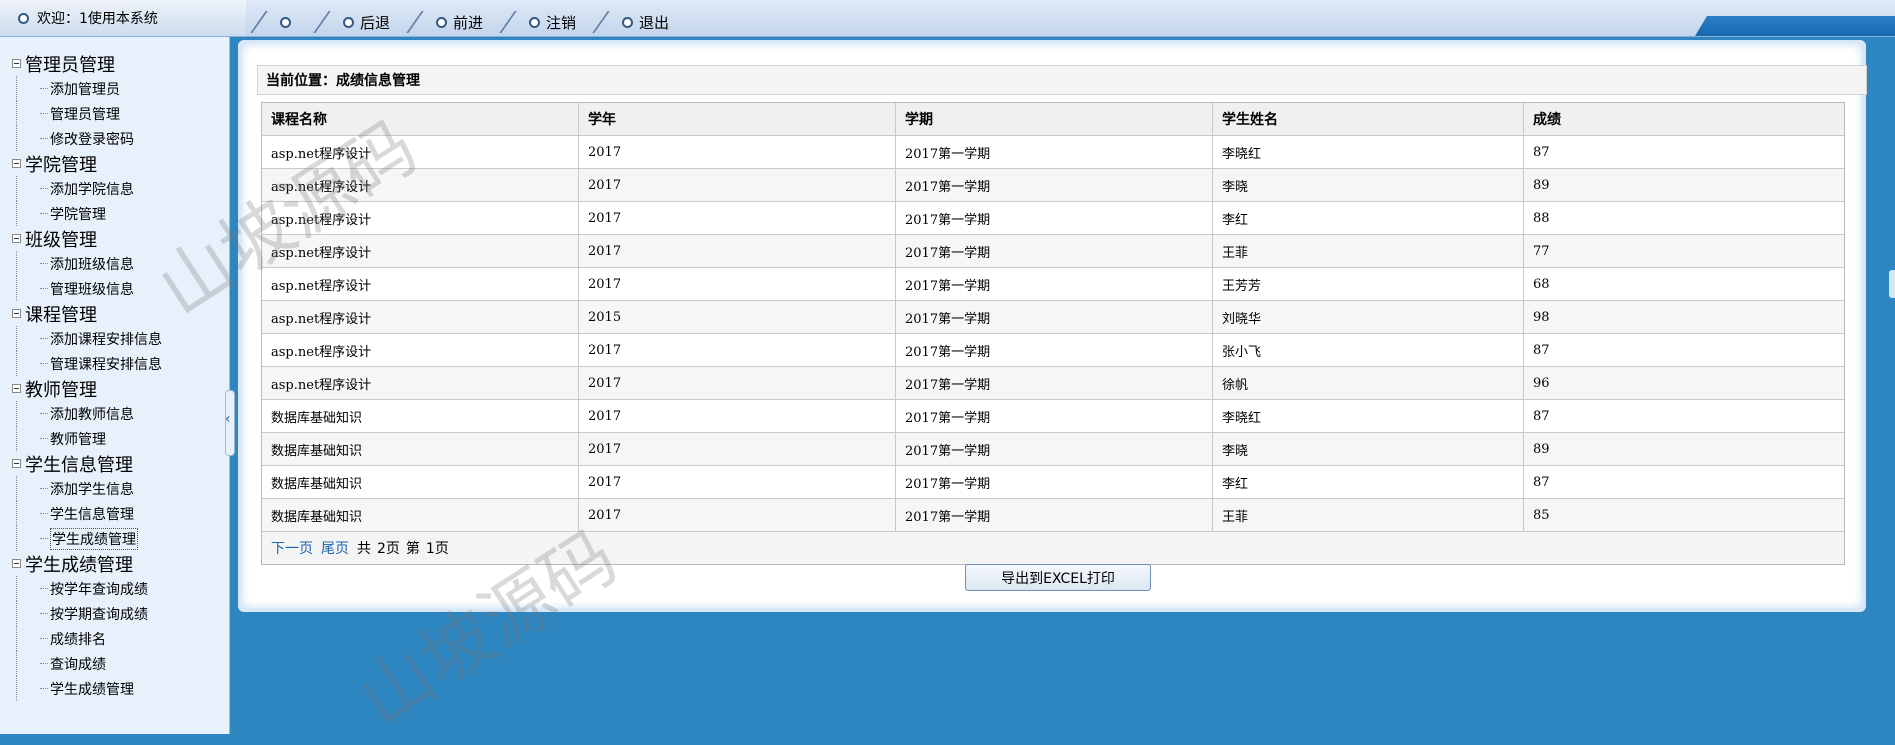 The image size is (1895, 745). Describe the element at coordinates (976, 22) in the screenshot. I see `nav-toolbar: 后退 前进 注销 退出` at that location.